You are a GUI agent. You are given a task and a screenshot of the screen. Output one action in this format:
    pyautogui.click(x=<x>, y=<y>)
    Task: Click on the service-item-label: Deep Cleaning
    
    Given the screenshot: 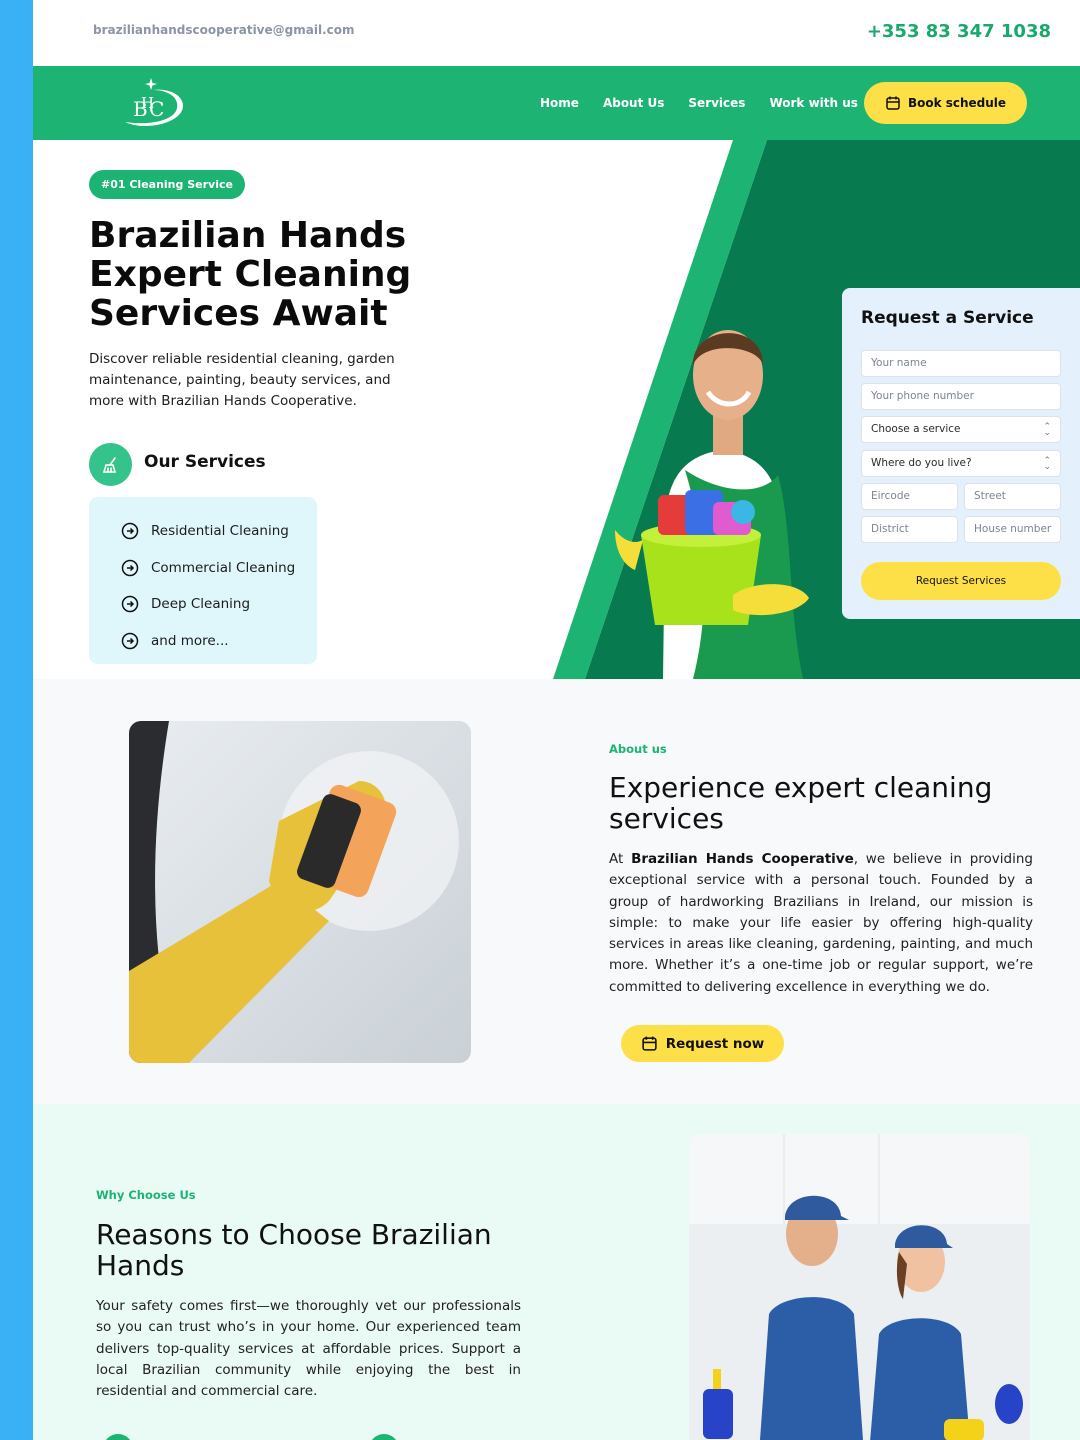 What is the action you would take?
    pyautogui.click(x=201, y=604)
    